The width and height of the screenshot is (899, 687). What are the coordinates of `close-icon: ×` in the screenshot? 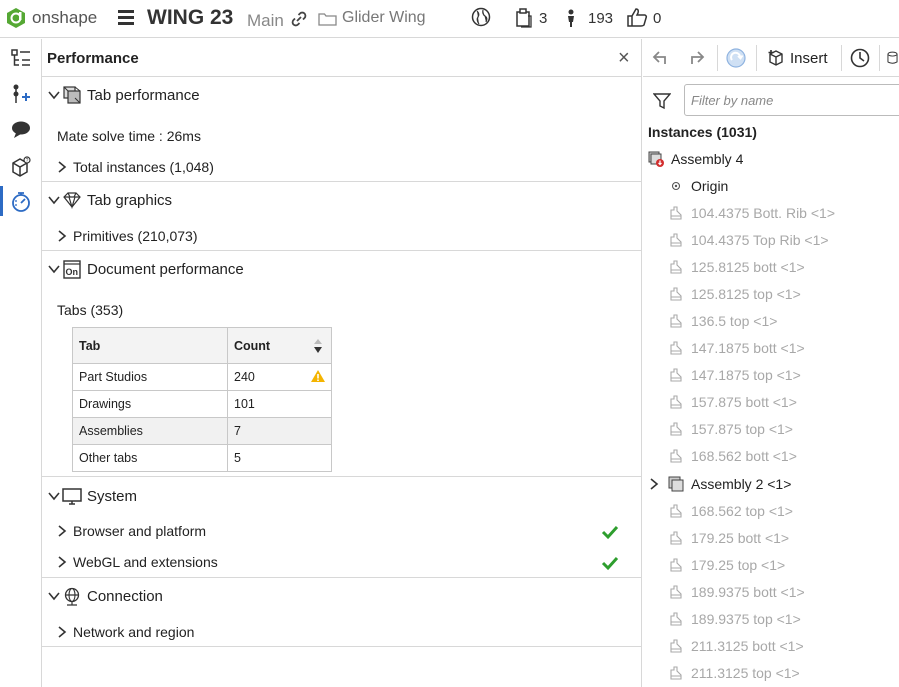 It's located at (624, 58).